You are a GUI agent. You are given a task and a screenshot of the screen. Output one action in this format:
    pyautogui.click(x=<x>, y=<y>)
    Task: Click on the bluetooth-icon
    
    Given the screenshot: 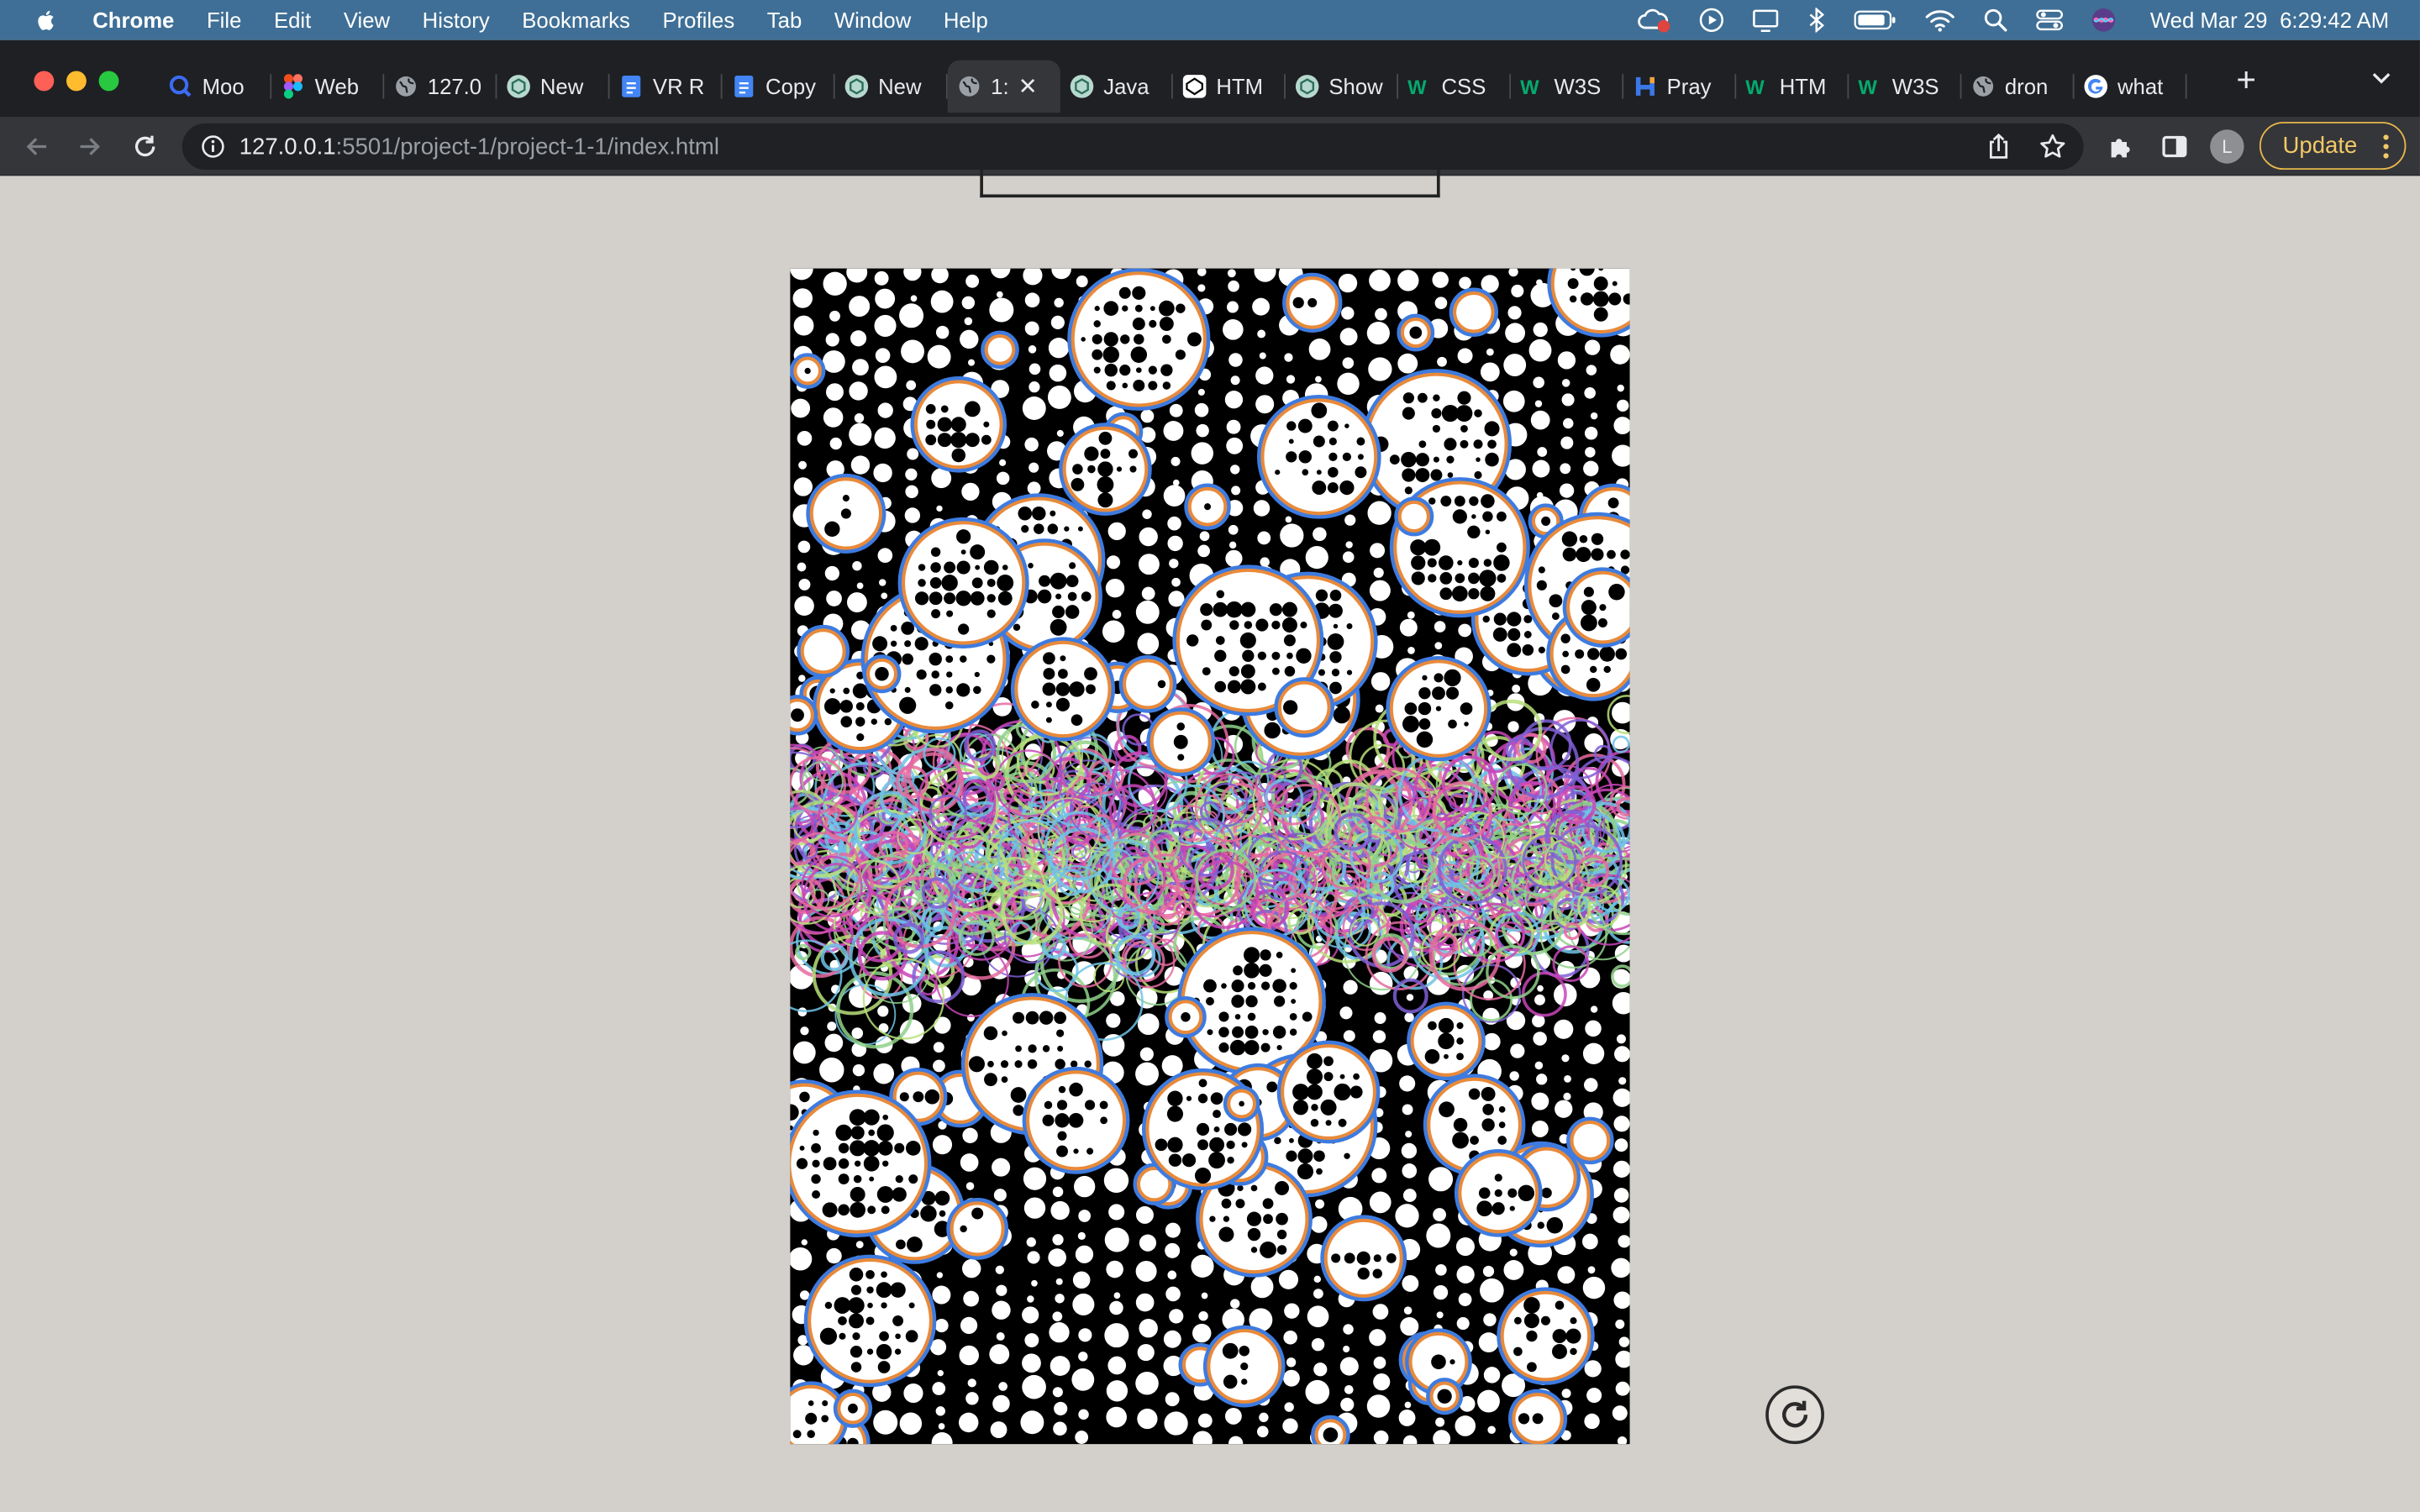 What is the action you would take?
    pyautogui.click(x=1816, y=20)
    